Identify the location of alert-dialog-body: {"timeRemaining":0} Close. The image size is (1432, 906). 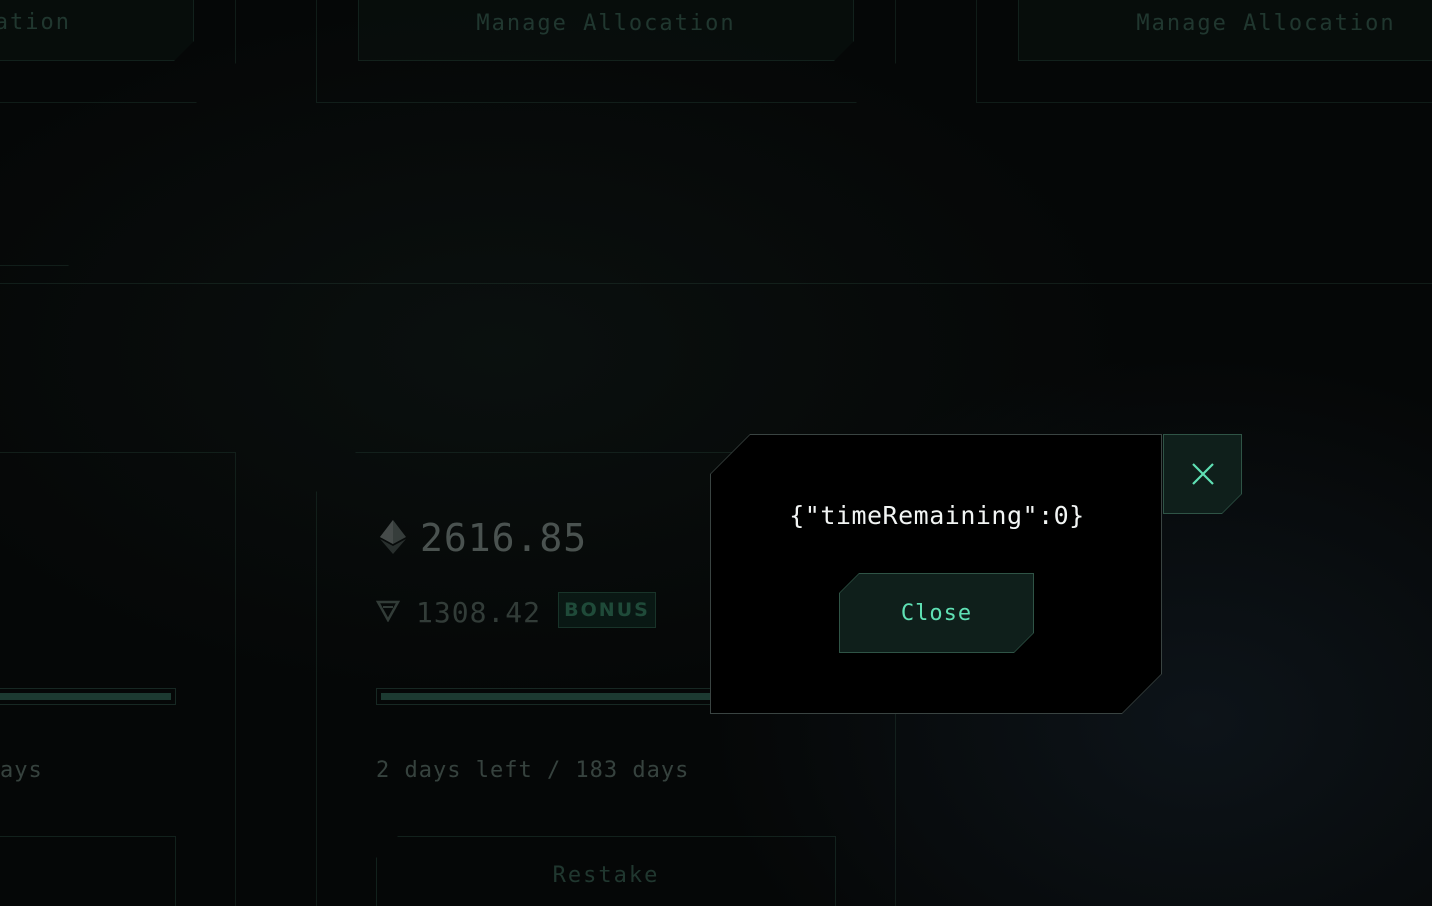
(936, 574).